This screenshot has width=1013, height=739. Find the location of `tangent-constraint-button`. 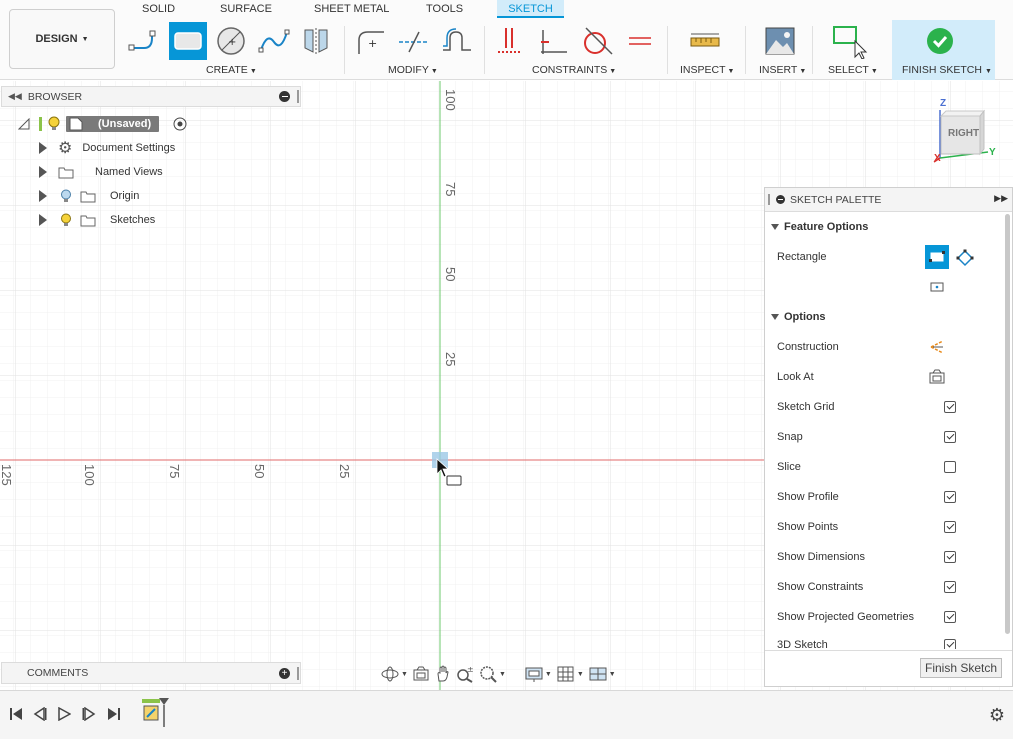

tangent-constraint-button is located at coordinates (597, 41).